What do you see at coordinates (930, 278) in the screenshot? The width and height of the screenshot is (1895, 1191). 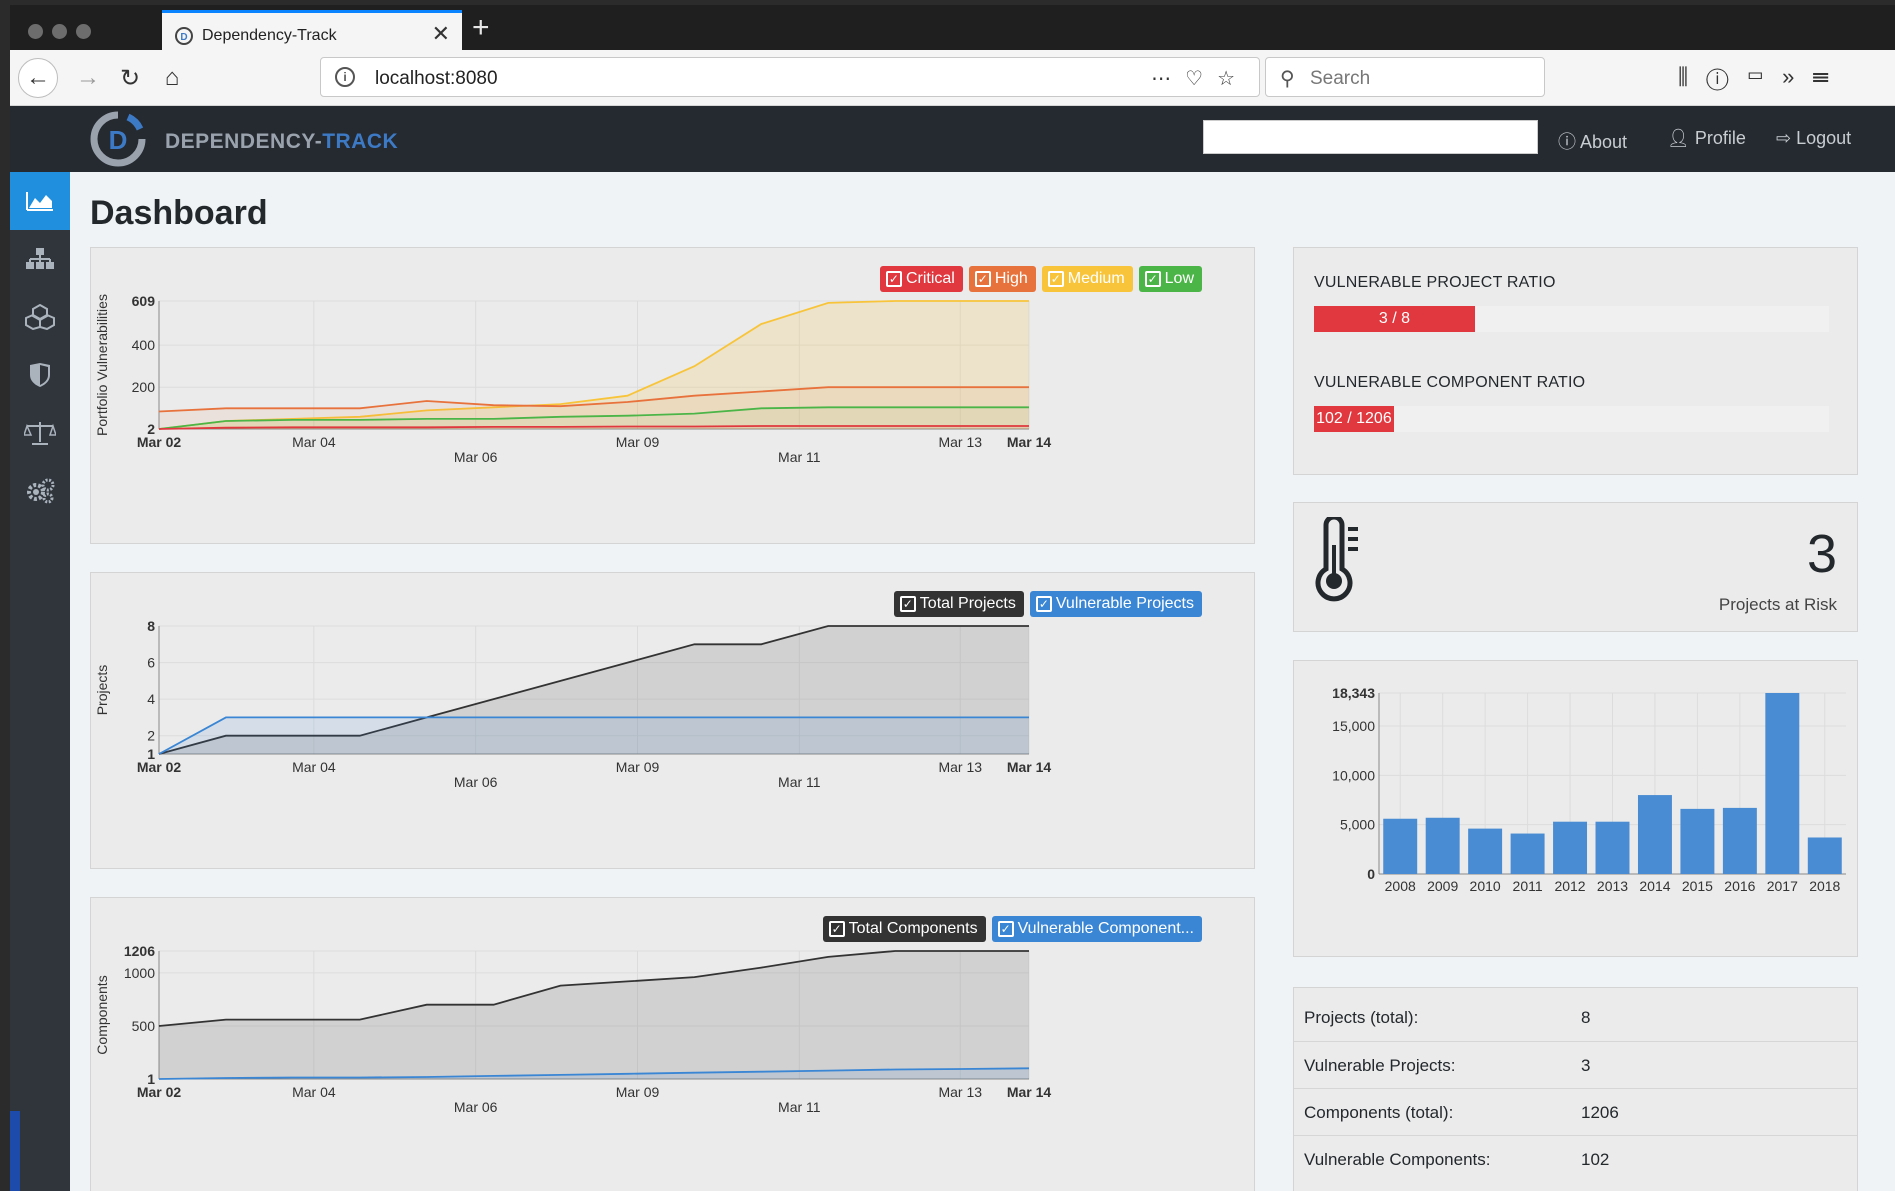 I see `legend-critical-label: Critical` at bounding box center [930, 278].